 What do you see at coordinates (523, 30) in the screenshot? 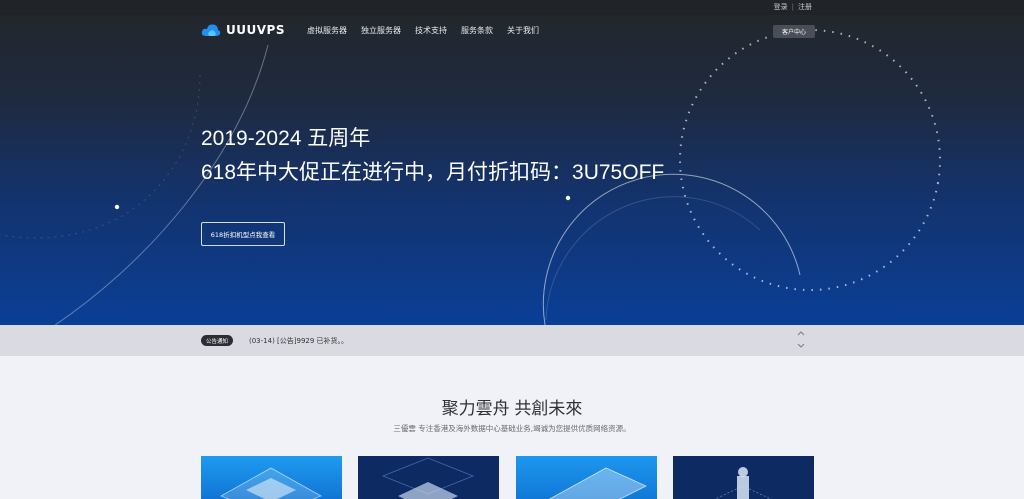
I see `nav-item-about: 关于我们` at bounding box center [523, 30].